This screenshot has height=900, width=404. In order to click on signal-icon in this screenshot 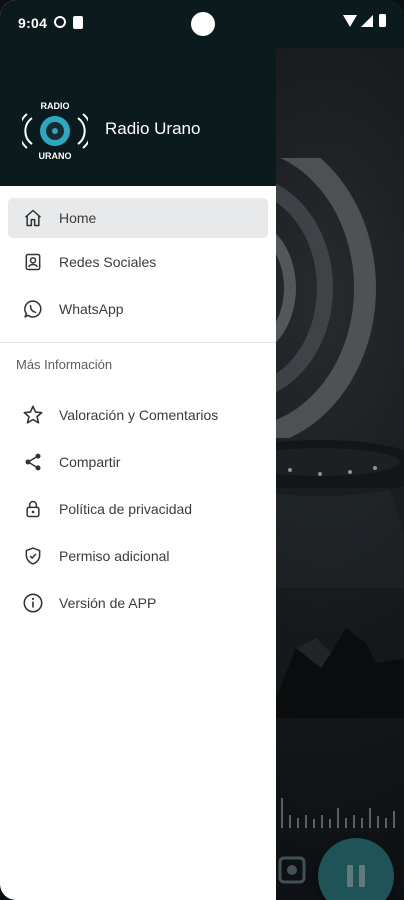, I will do `click(367, 20)`.